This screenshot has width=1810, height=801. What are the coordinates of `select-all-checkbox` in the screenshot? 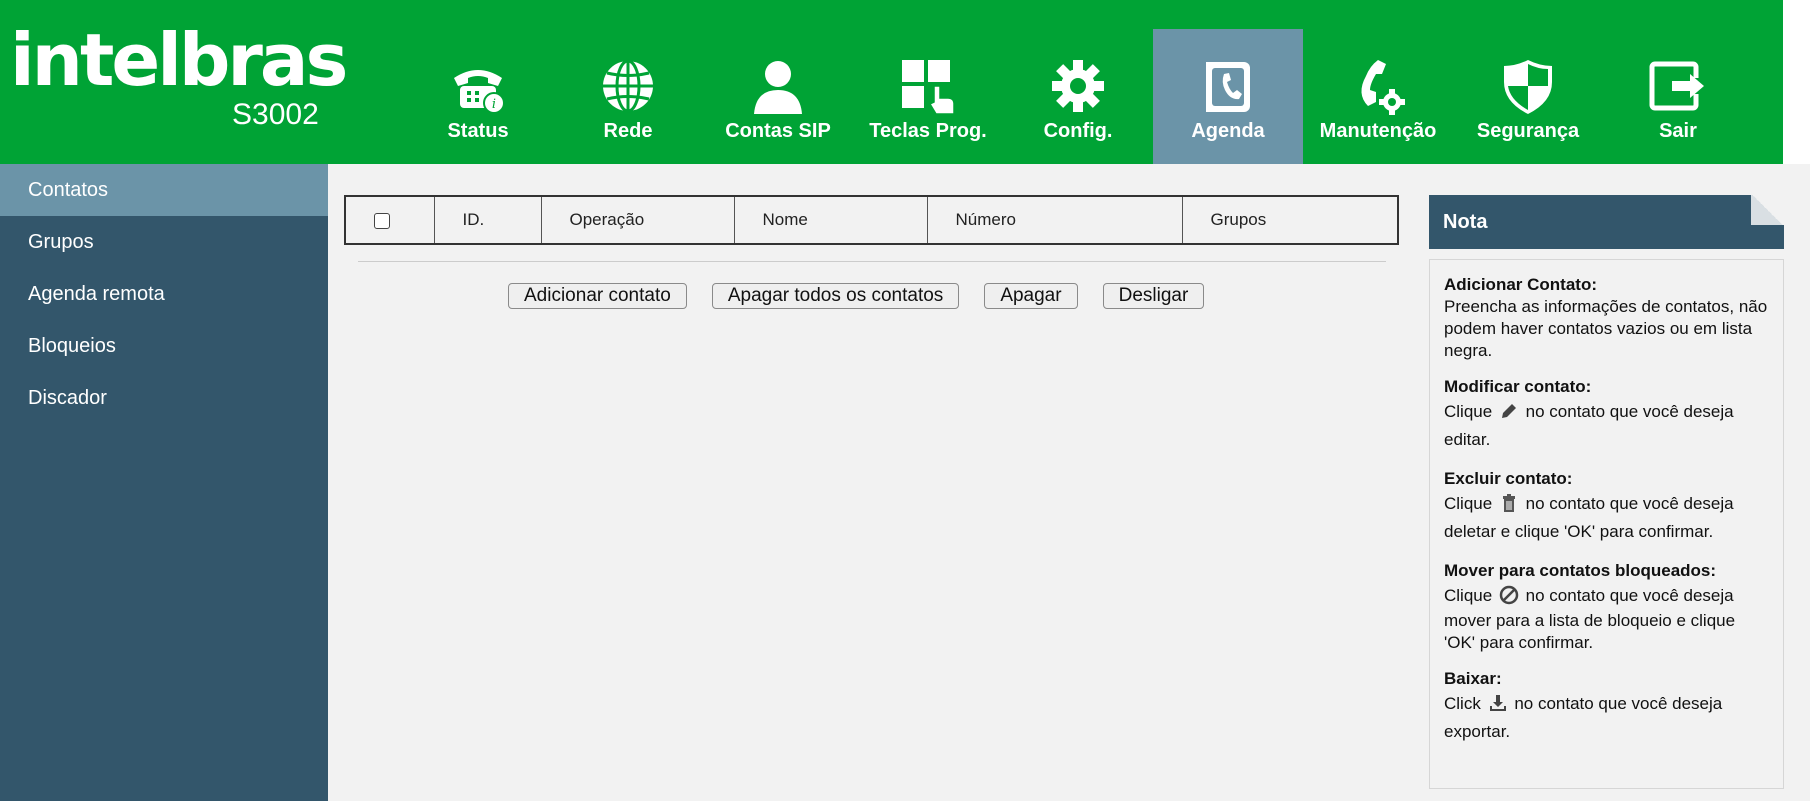 It's located at (382, 220).